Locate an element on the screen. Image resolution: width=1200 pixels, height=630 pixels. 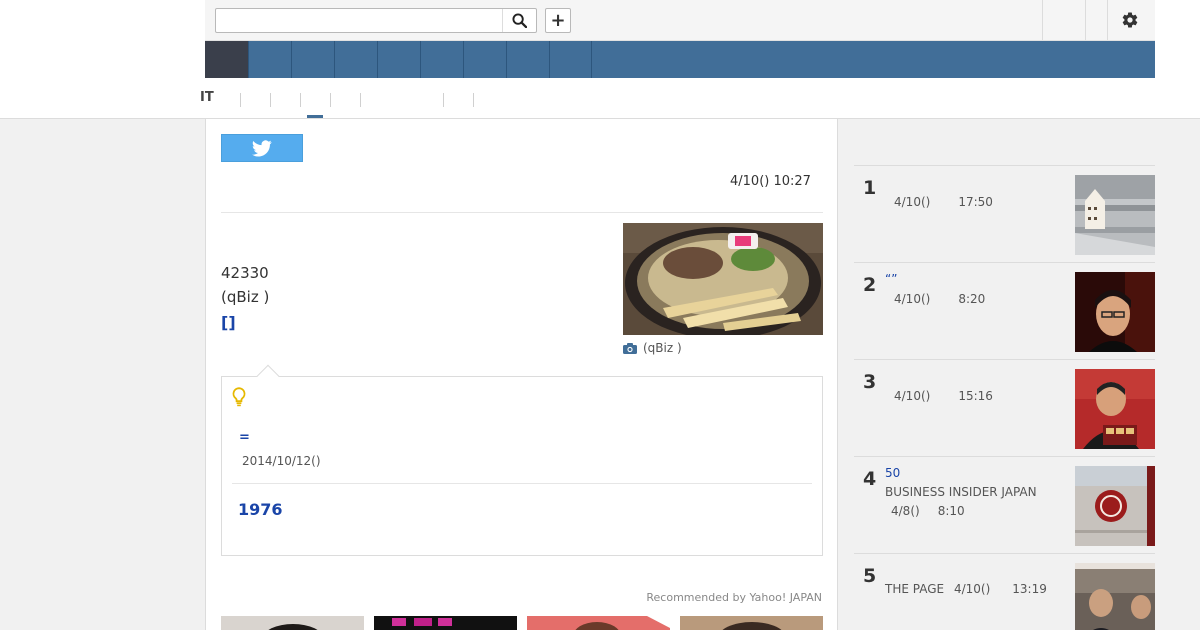
ranking-item: 1 4/10() 17:50 is located at coordinates (1004, 213).